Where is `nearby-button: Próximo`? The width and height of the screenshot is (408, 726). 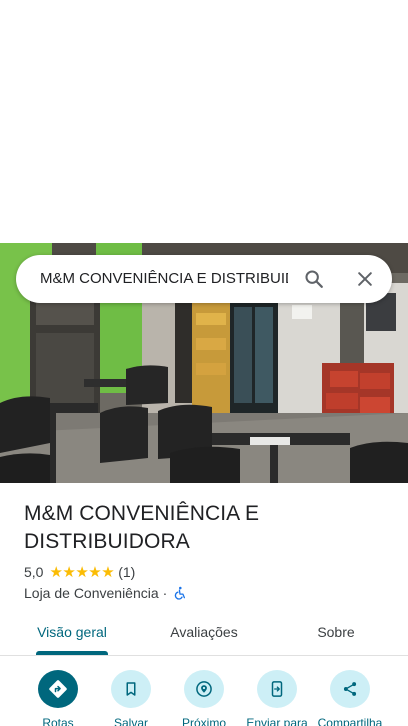
nearby-button: Próximo is located at coordinates (204, 698).